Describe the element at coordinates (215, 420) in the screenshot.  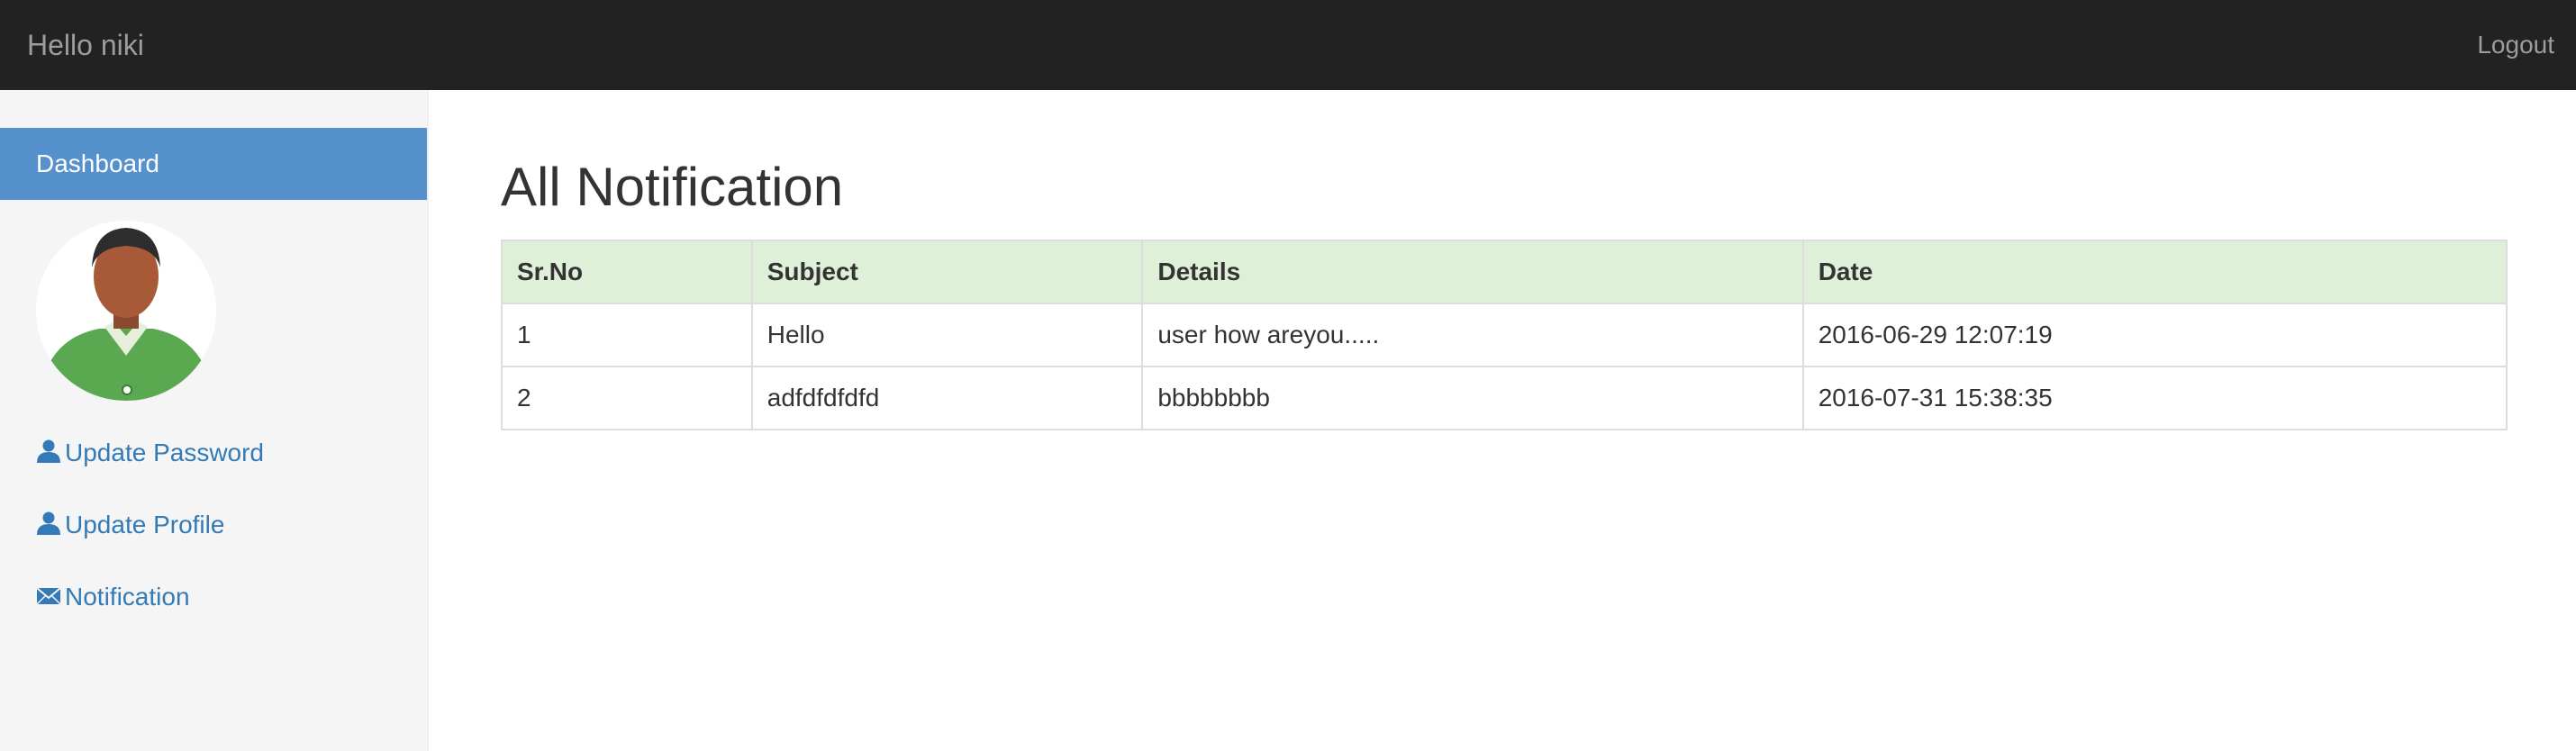
I see `sidebar: Dashboard Update Password Update Profile` at that location.